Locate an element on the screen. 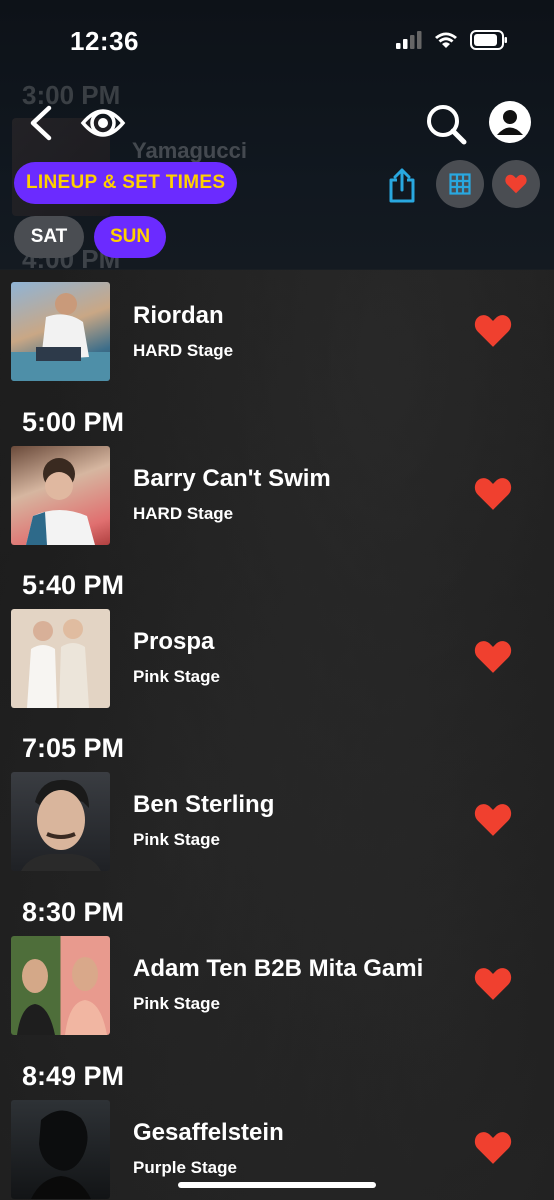 This screenshot has height=1200, width=554. share-icon is located at coordinates (402, 185).